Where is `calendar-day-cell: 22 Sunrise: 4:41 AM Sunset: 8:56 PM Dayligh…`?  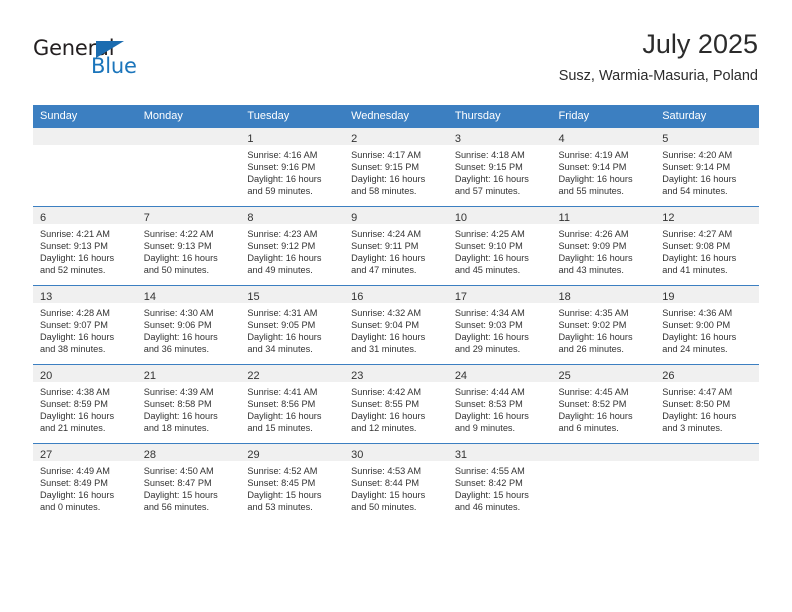 calendar-day-cell: 22 Sunrise: 4:41 AM Sunset: 8:56 PM Dayligh… is located at coordinates (292, 404).